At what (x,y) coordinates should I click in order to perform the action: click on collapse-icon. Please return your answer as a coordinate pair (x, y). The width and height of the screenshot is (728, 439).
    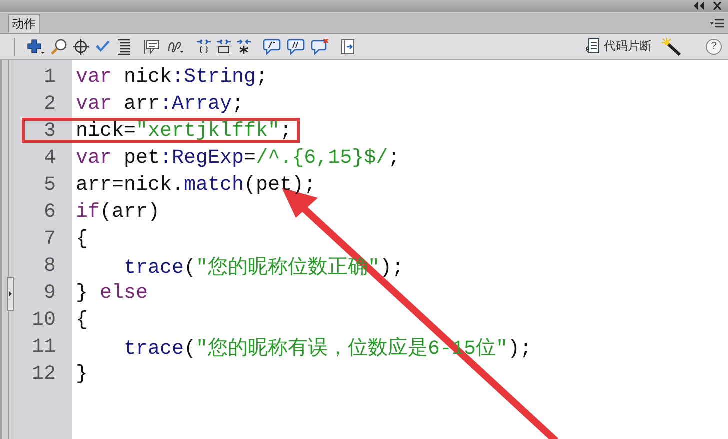
    Looking at the image, I should click on (699, 6).